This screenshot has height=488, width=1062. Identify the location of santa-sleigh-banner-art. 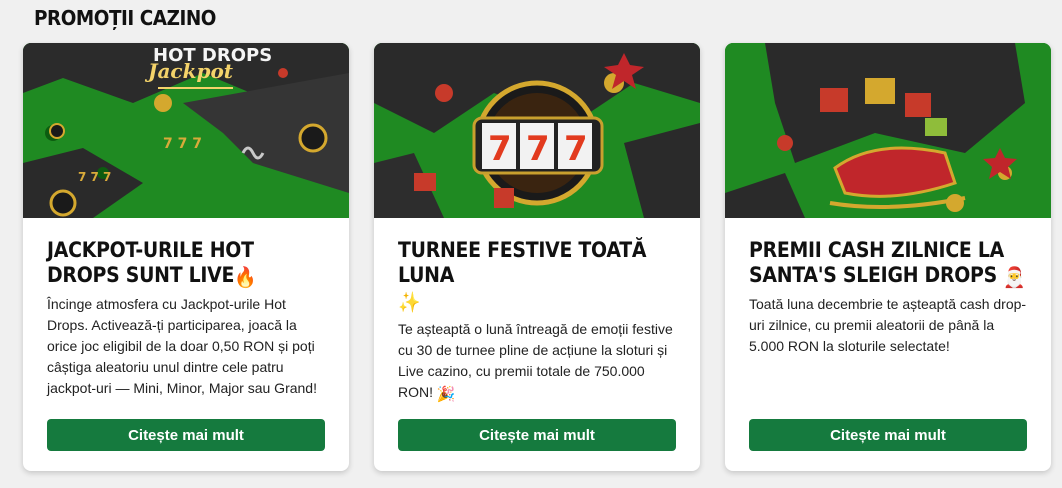
(888, 130).